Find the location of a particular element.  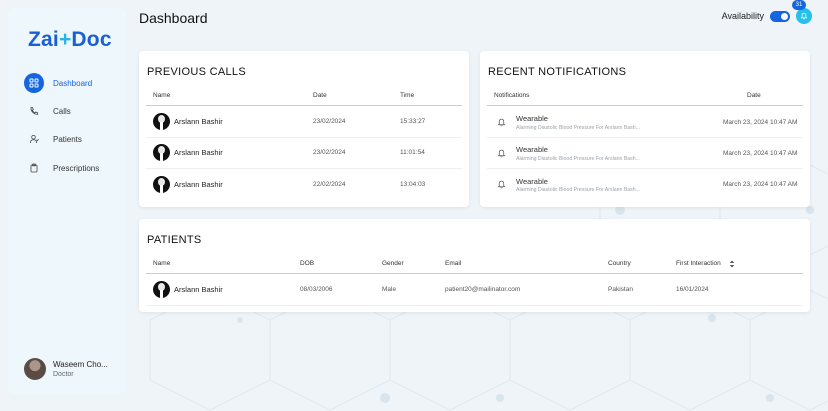

sort-icon is located at coordinates (732, 264).